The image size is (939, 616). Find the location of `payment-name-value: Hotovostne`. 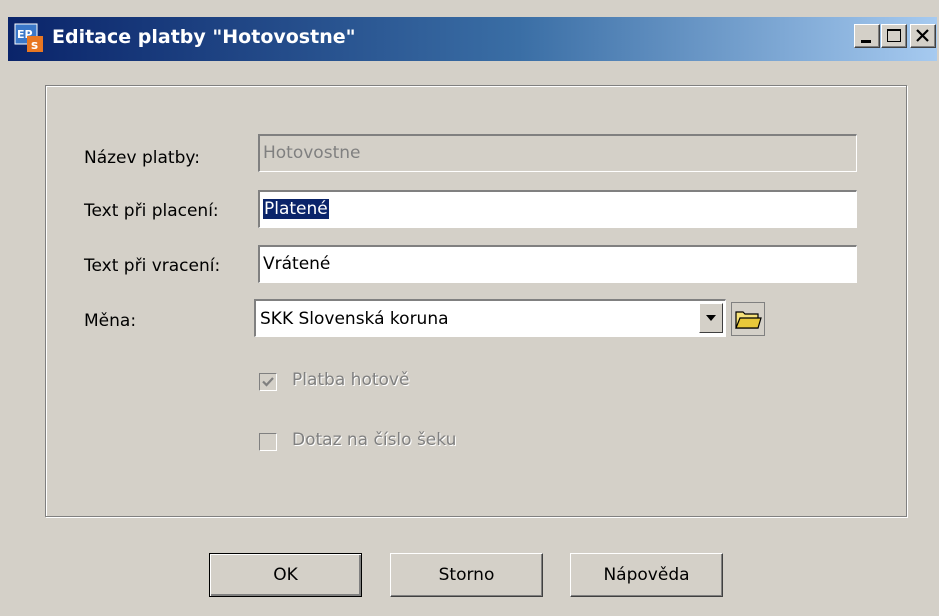

payment-name-value: Hotovostne is located at coordinates (312, 153).